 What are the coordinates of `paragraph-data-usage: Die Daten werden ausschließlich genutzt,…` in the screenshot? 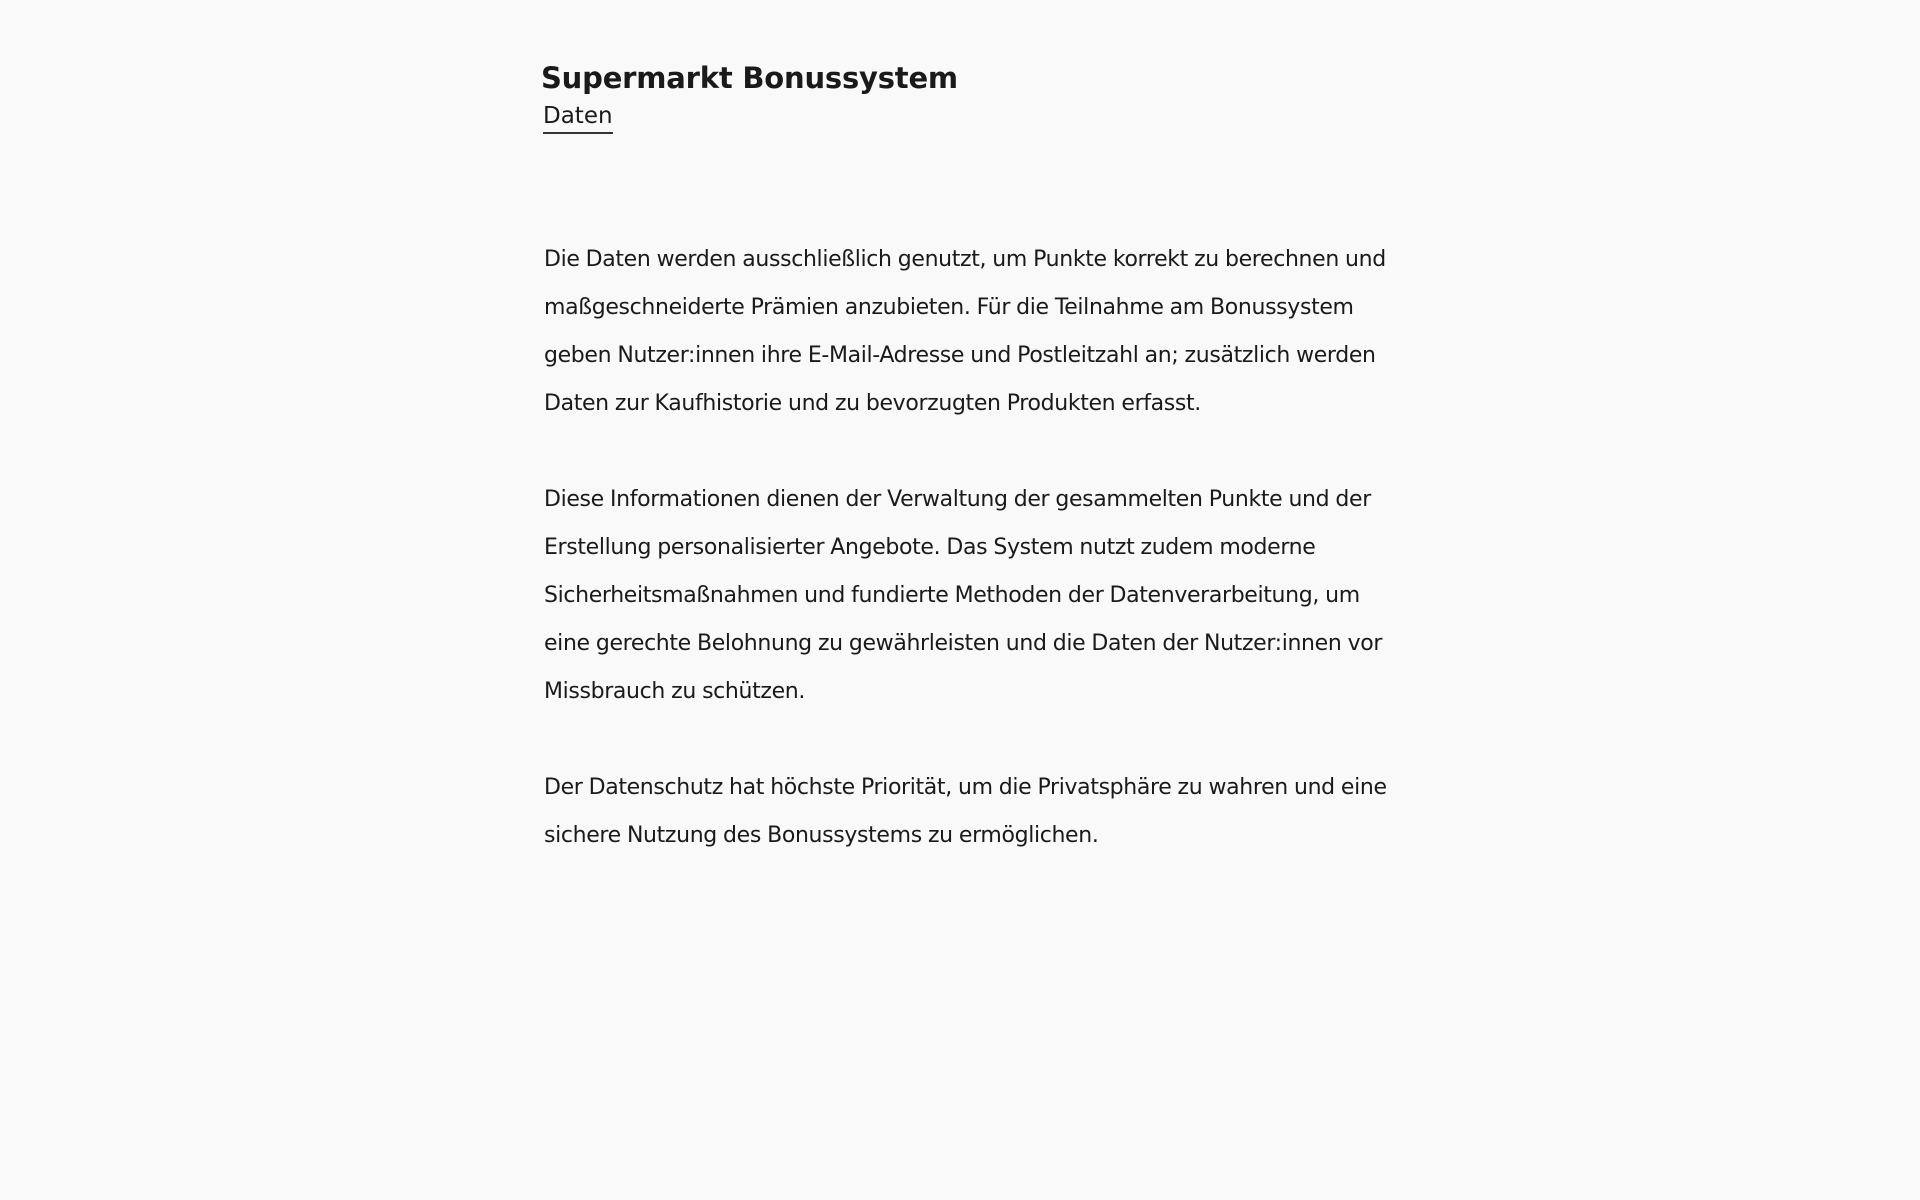 It's located at (965, 331).